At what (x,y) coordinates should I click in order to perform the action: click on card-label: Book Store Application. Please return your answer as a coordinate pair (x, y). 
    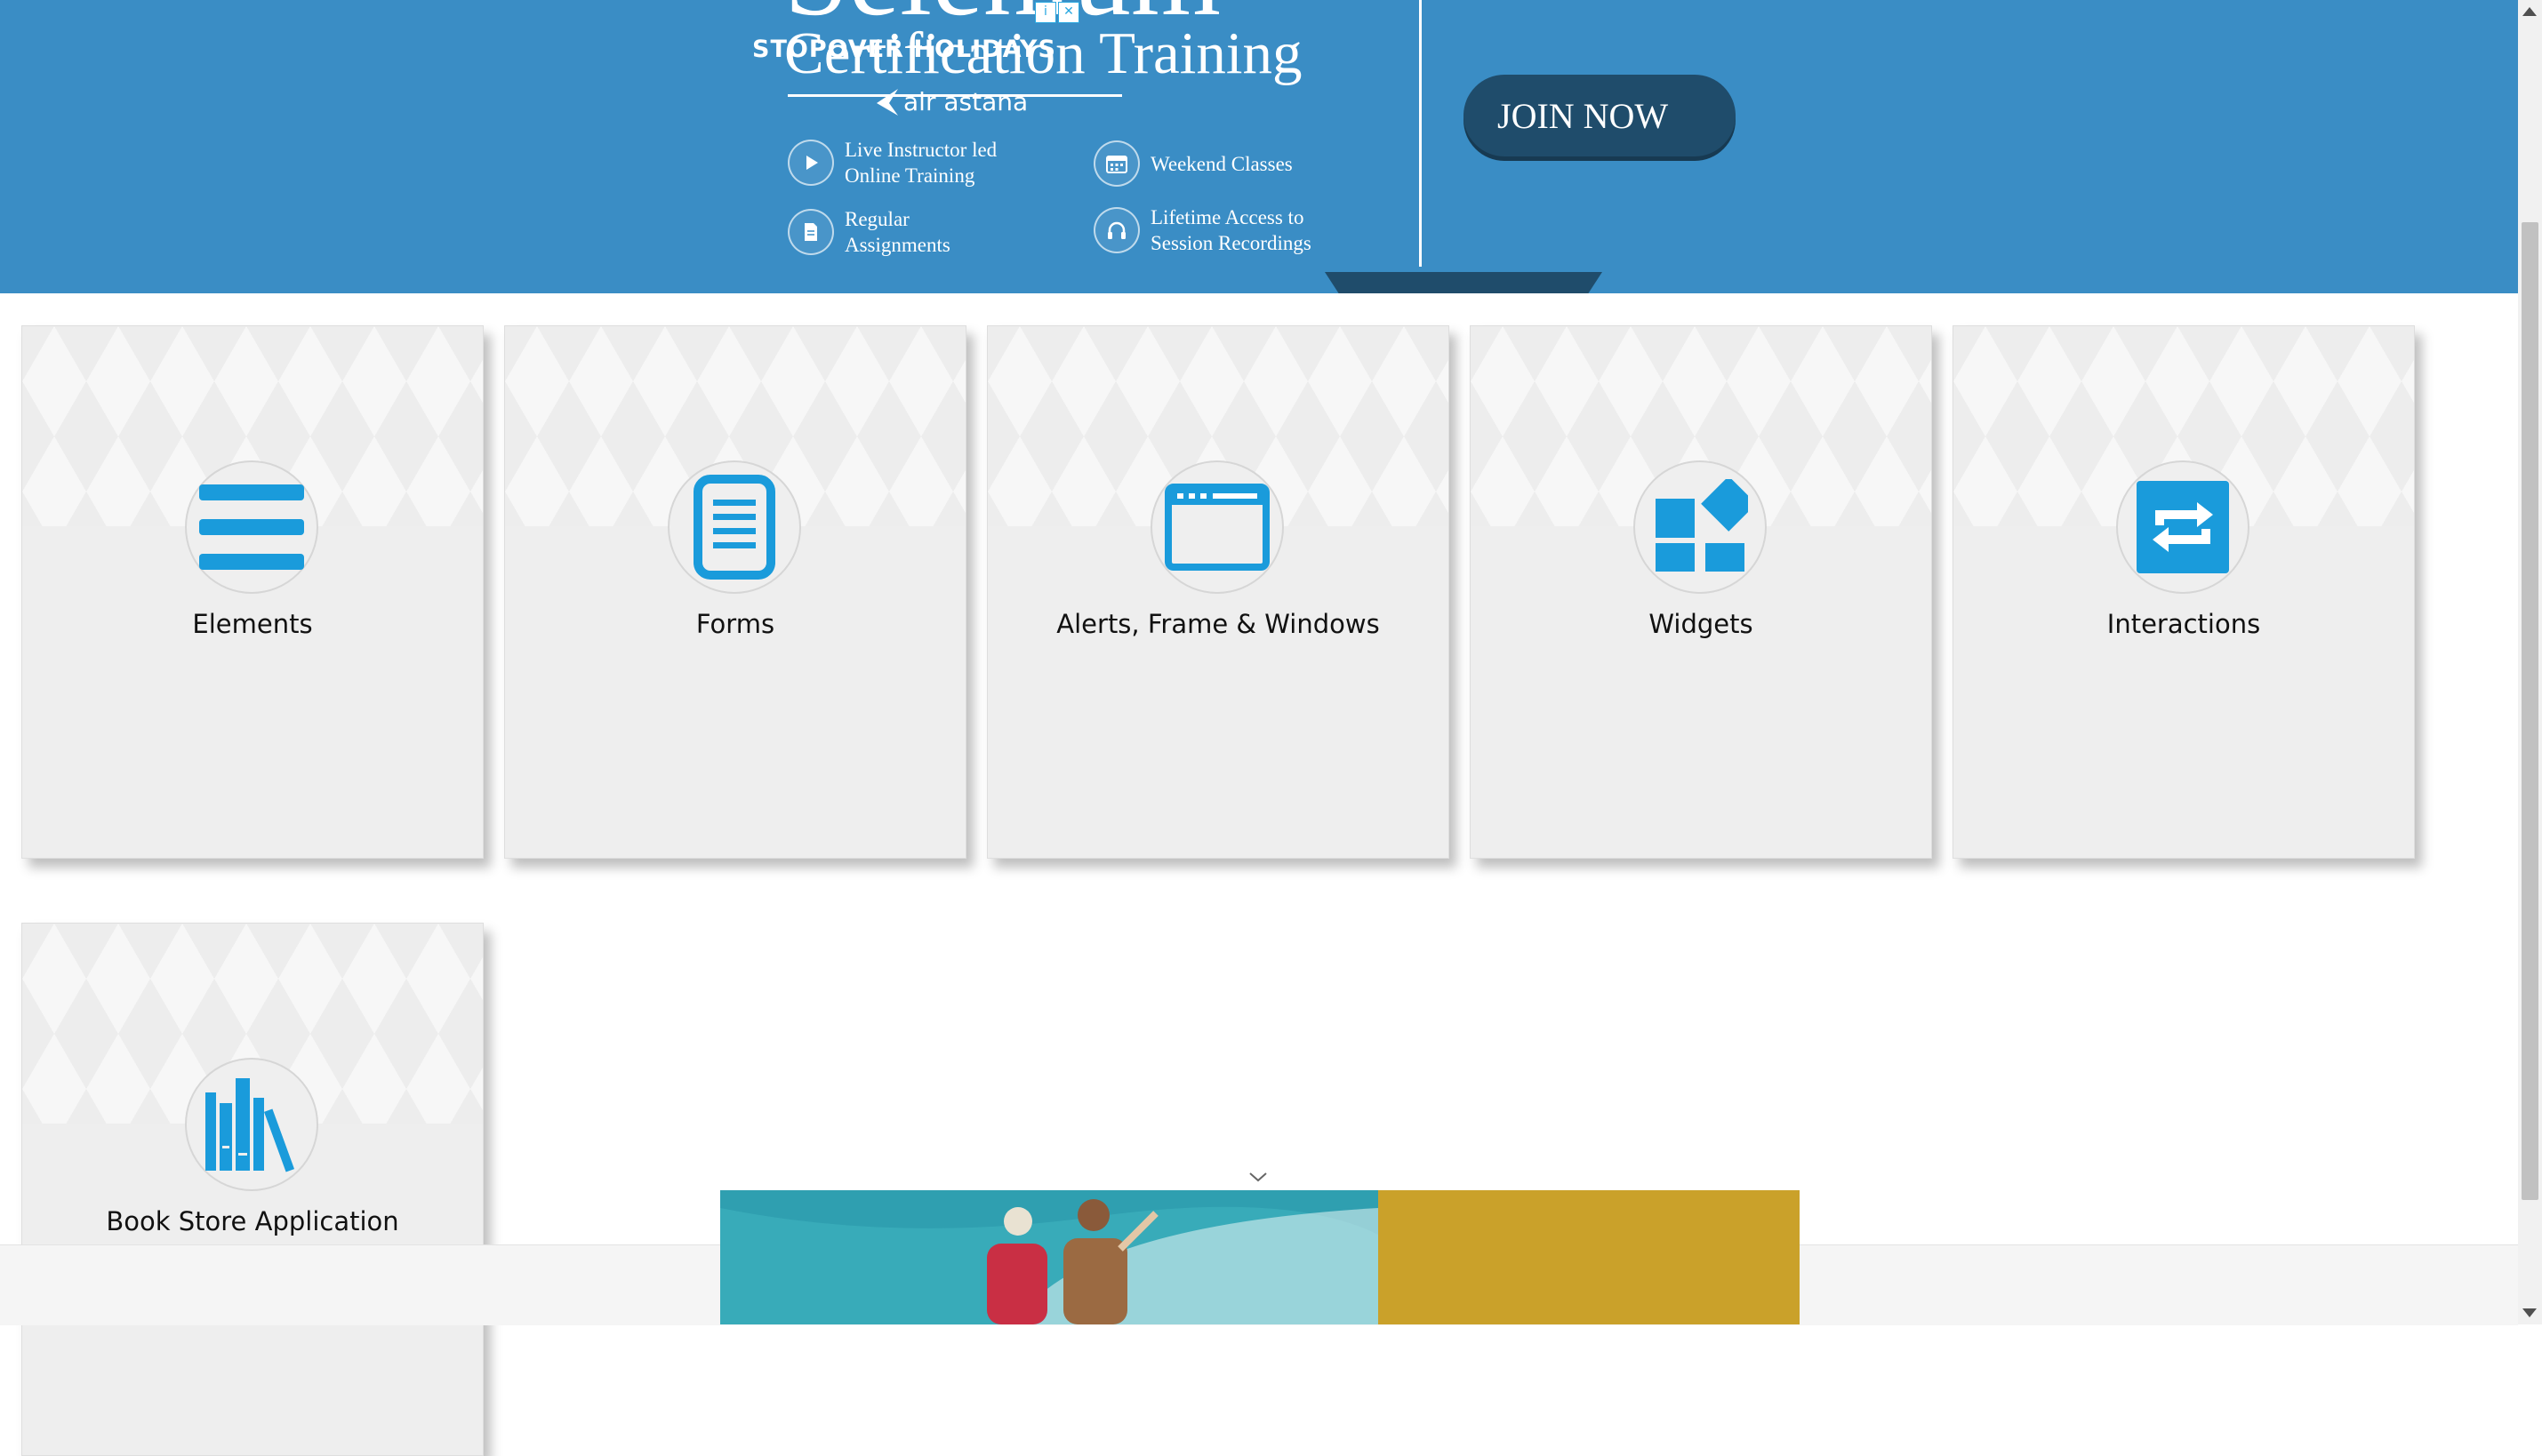
    Looking at the image, I should click on (253, 1221).